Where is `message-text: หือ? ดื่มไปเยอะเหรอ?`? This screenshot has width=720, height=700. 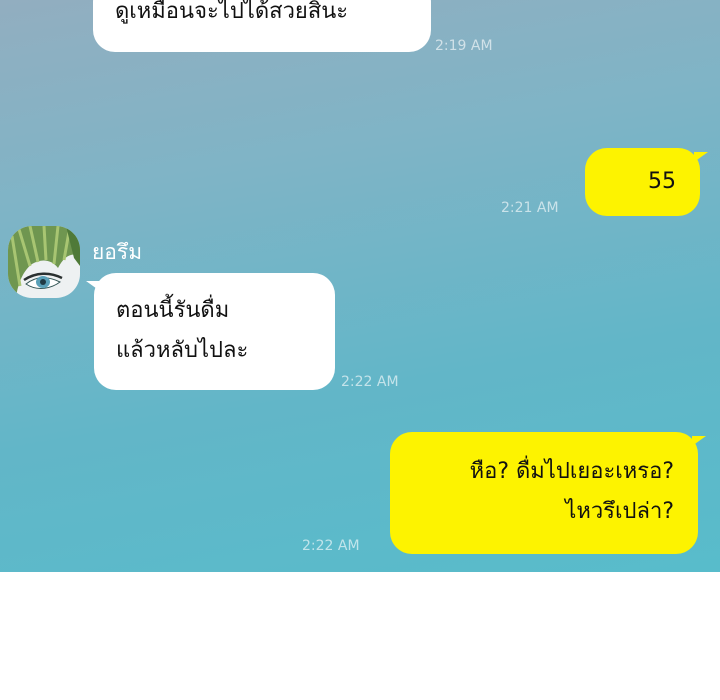 message-text: หือ? ดื่มไปเยอะเหรอ? is located at coordinates (571, 471).